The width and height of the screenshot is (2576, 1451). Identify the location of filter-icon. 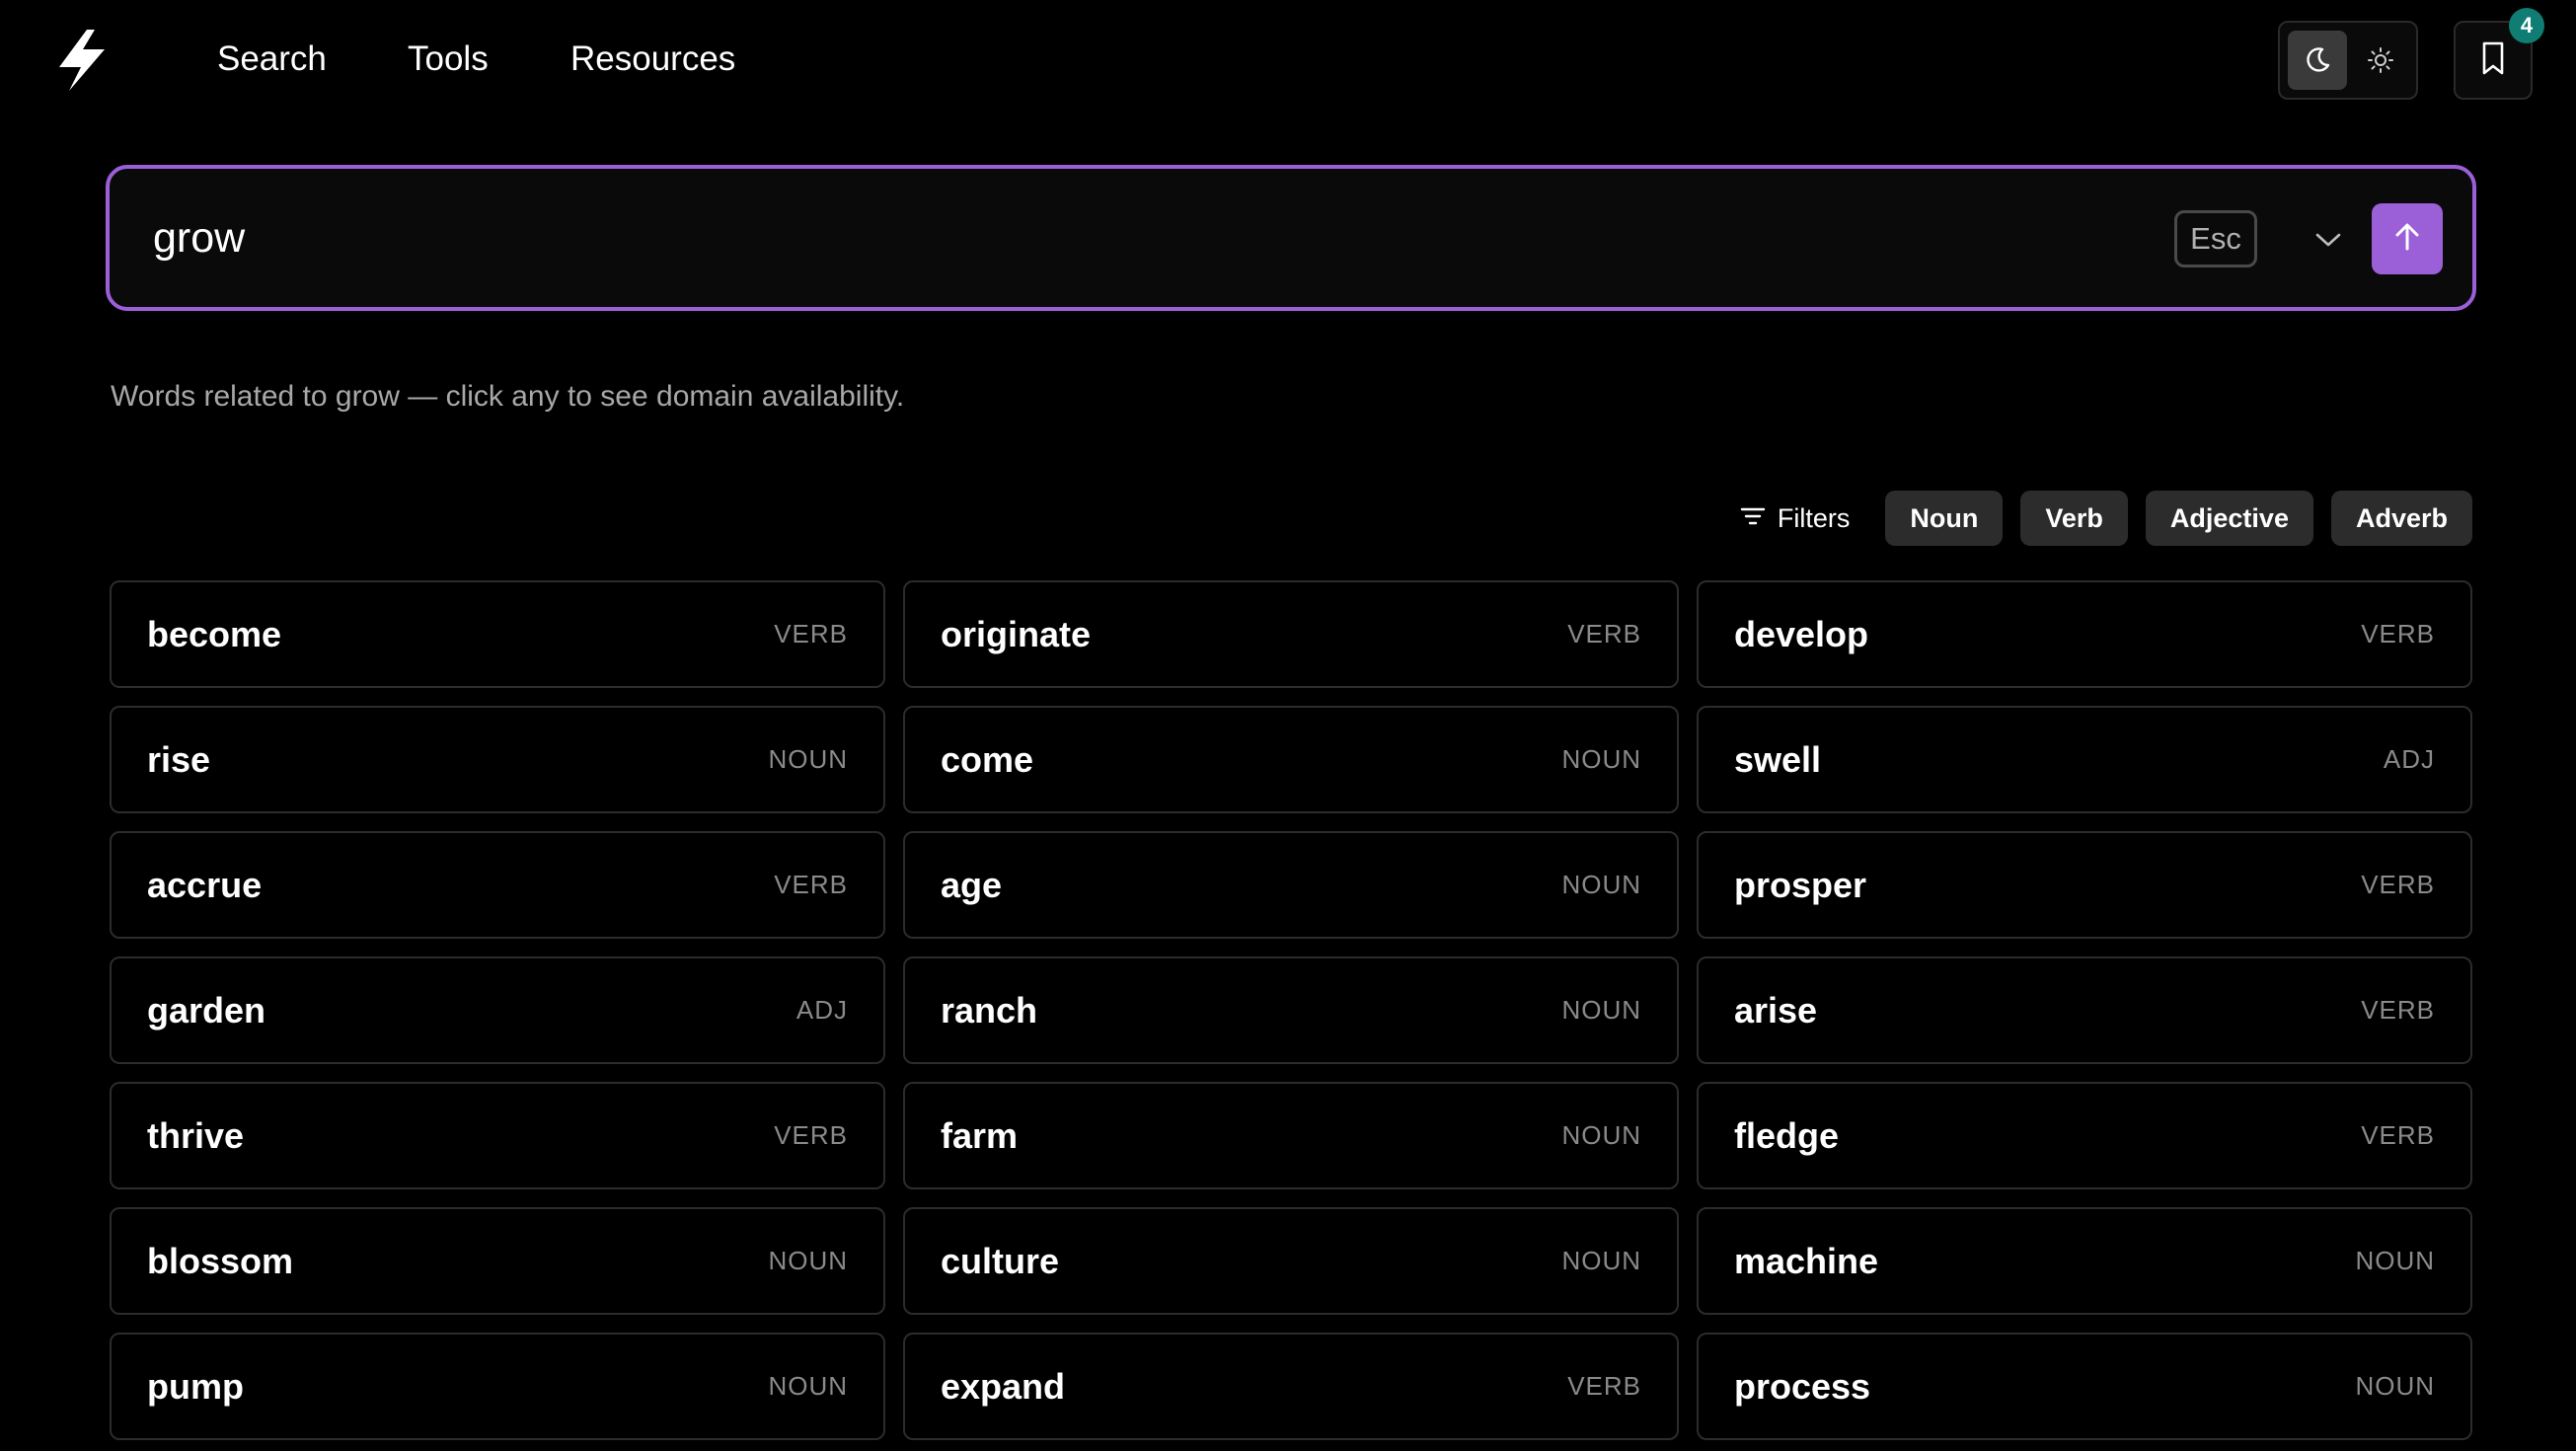
(1753, 518).